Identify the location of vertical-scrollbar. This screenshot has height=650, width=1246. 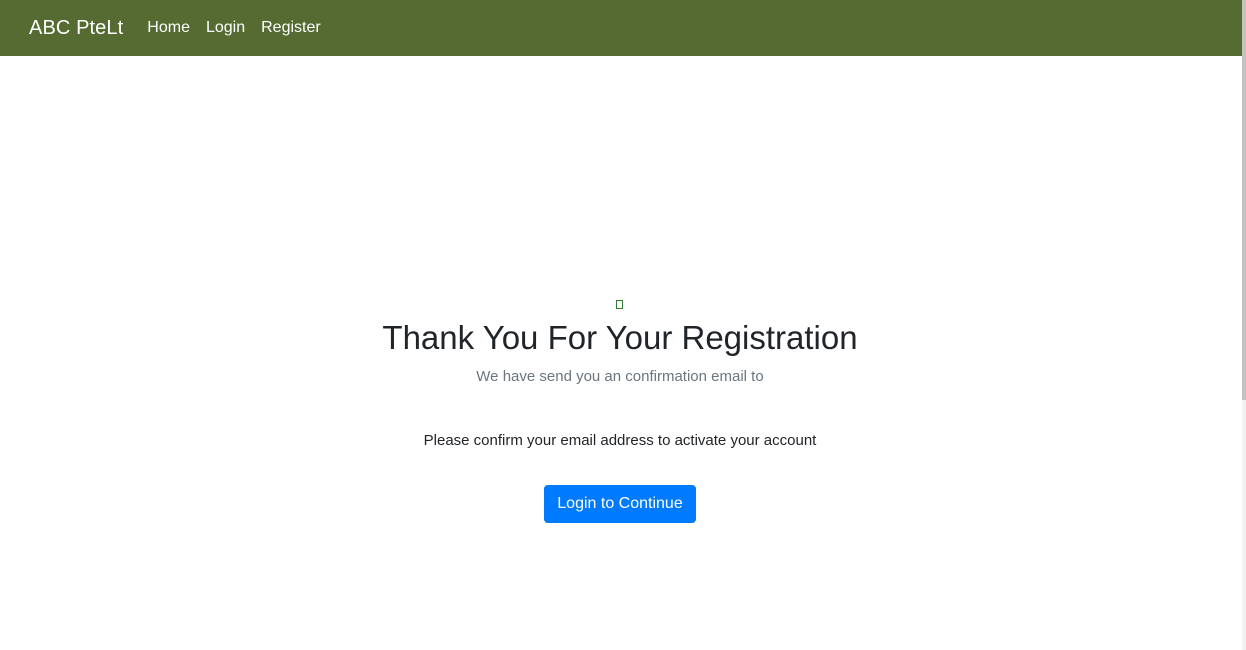
(1244, 325).